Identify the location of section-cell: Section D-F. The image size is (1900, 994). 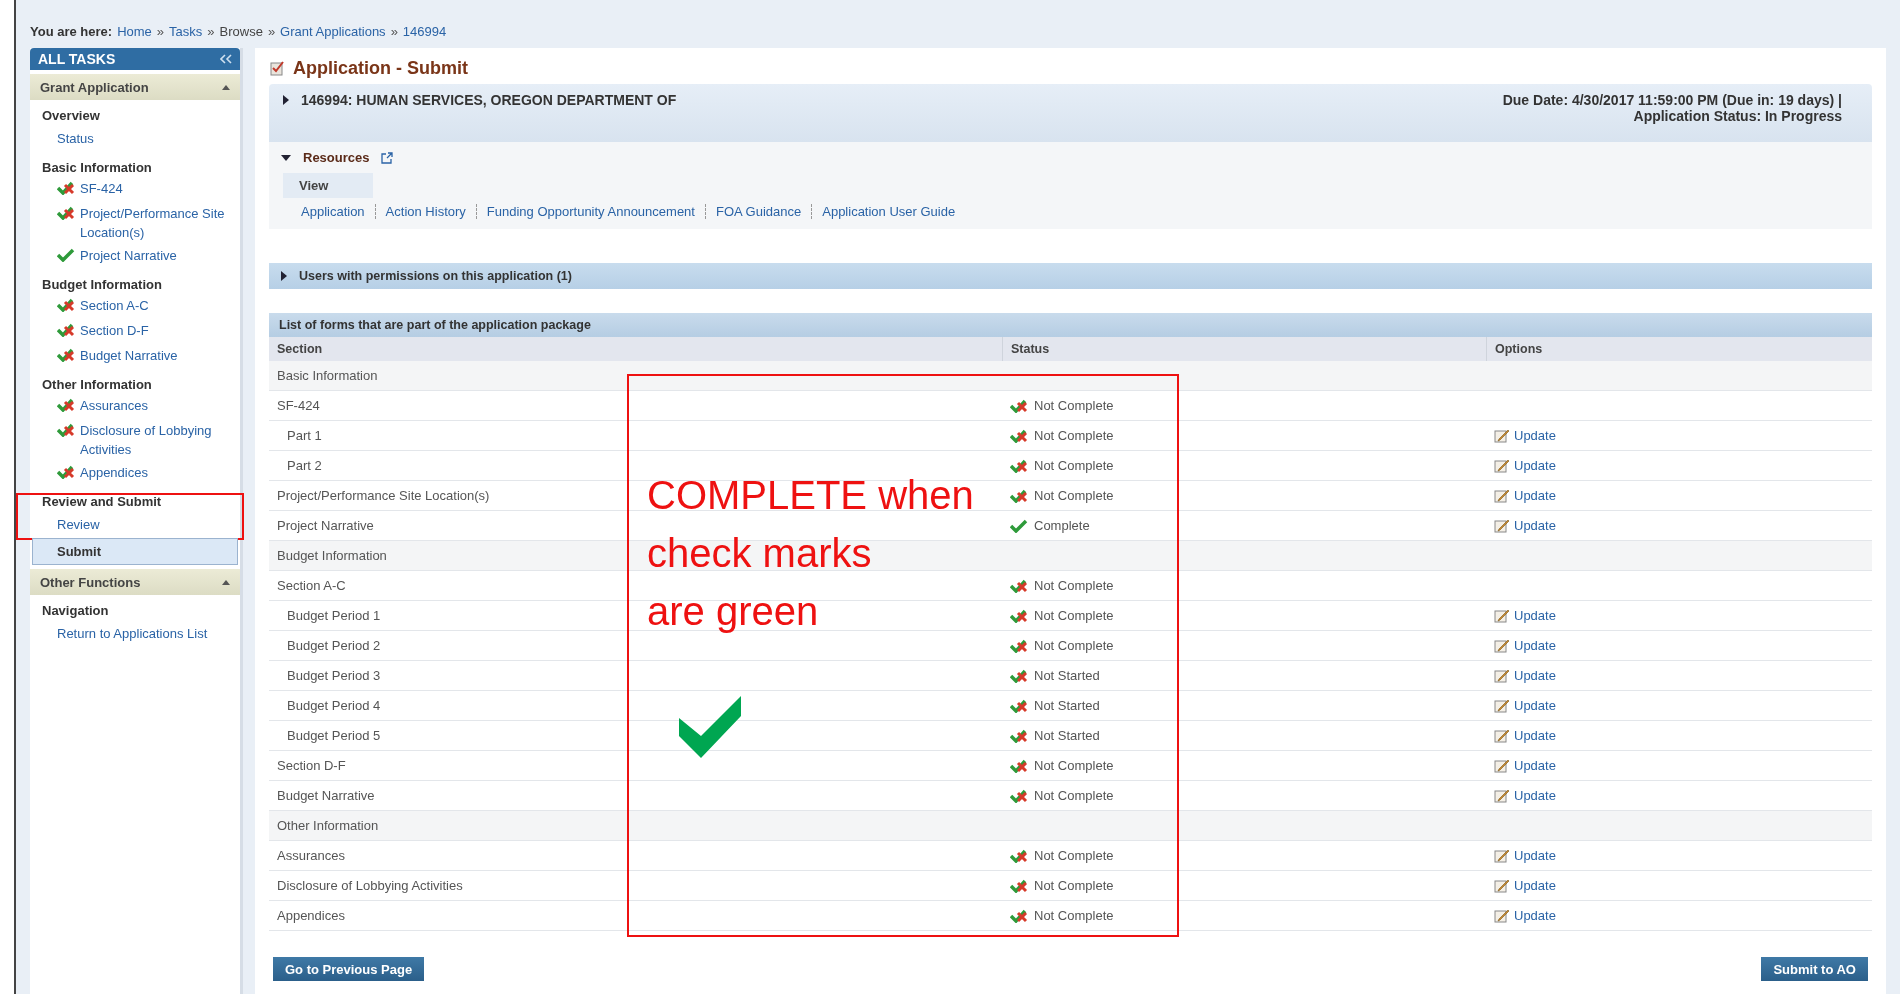
(311, 765).